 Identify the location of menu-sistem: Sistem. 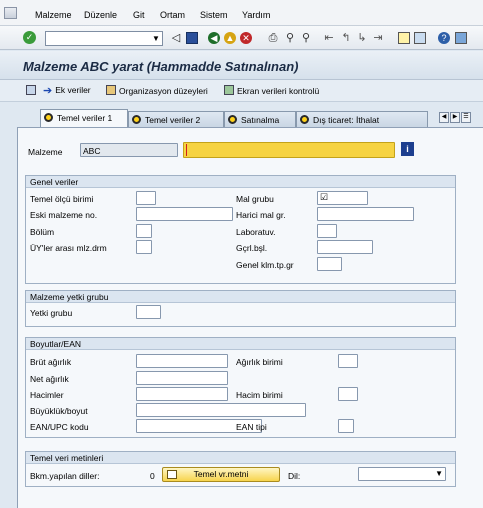
(214, 15).